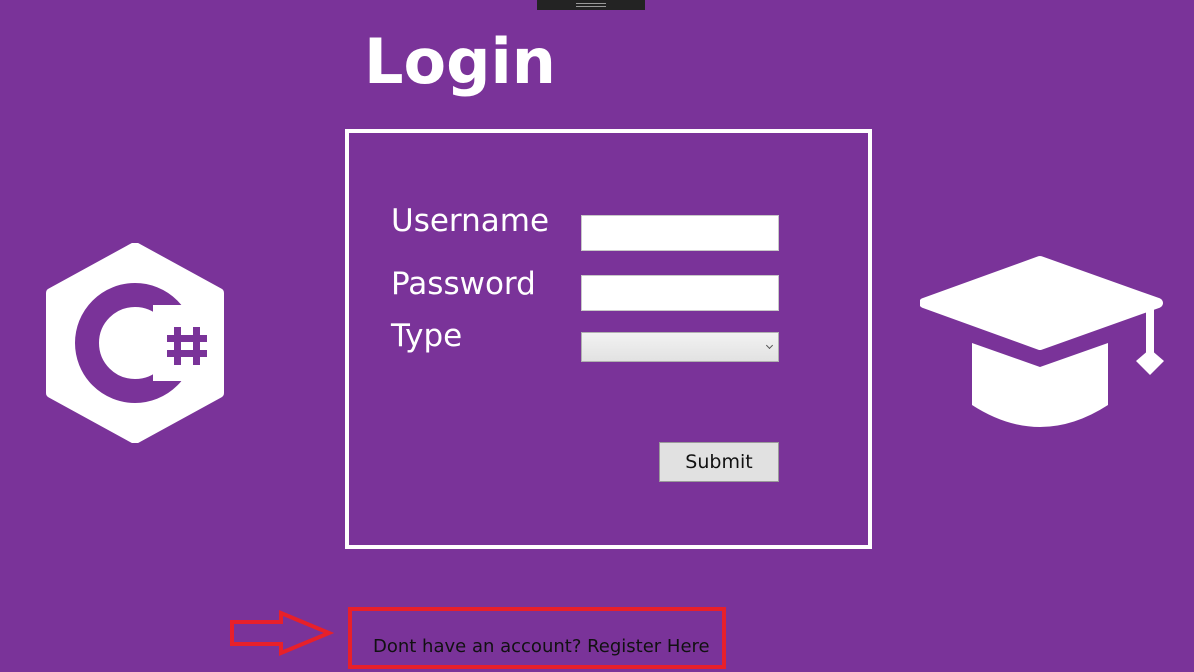  Describe the element at coordinates (460, 61) in the screenshot. I see `page-title: Login` at that location.